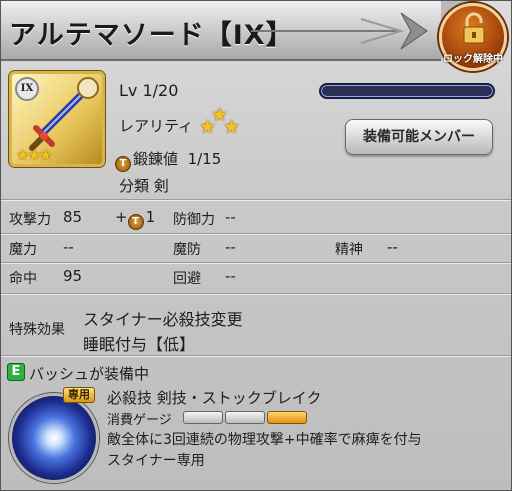  I want to click on level-text: Lv 1/20, so click(149, 90).